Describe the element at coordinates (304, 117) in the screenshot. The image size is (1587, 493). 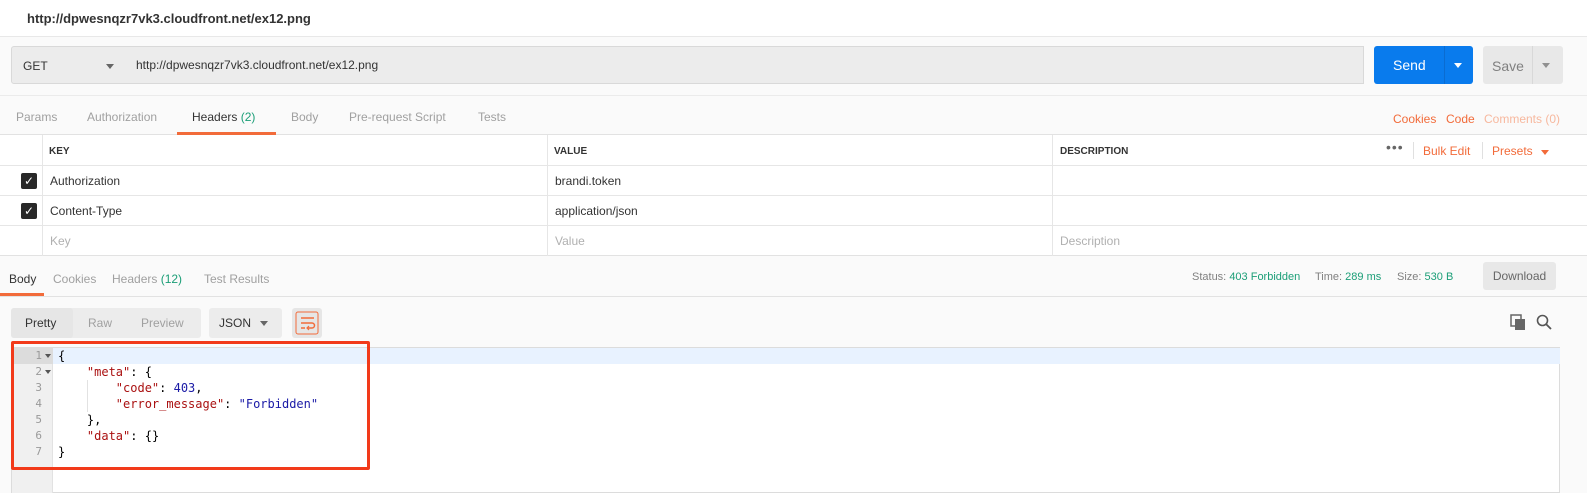
I see `tab-body: Body` at that location.